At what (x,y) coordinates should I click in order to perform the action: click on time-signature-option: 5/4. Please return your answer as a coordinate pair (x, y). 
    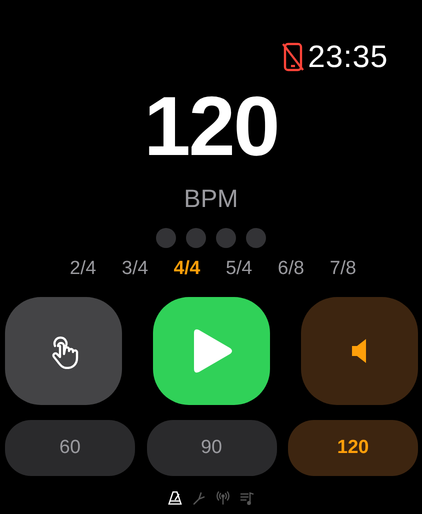
    Looking at the image, I should click on (239, 269).